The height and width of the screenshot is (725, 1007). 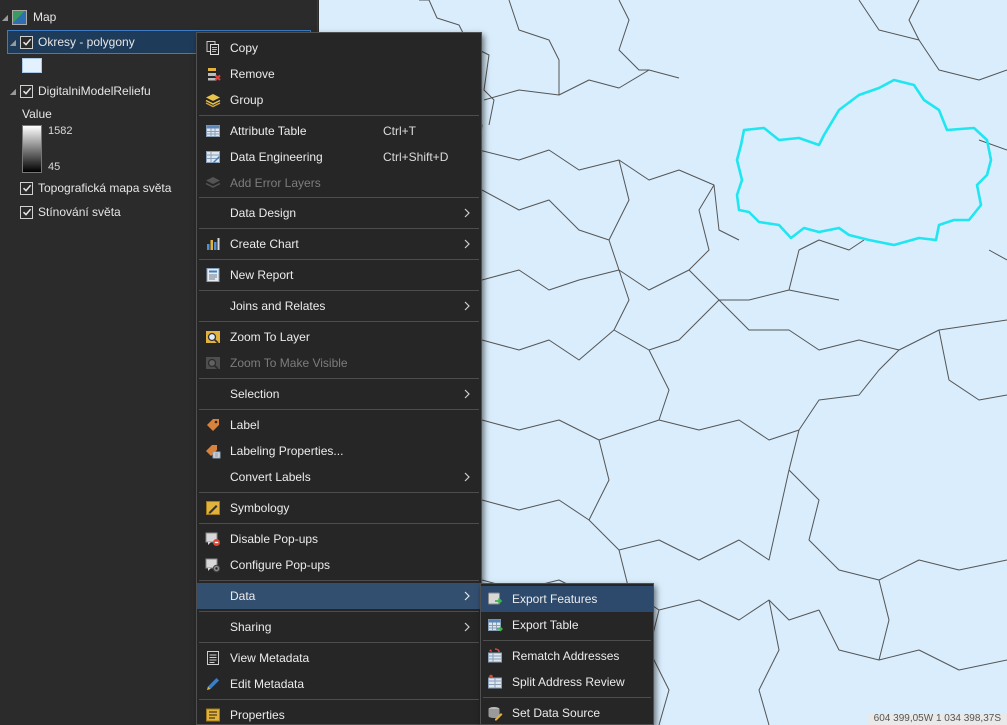 What do you see at coordinates (339, 596) in the screenshot?
I see `menu-item-data: Data` at bounding box center [339, 596].